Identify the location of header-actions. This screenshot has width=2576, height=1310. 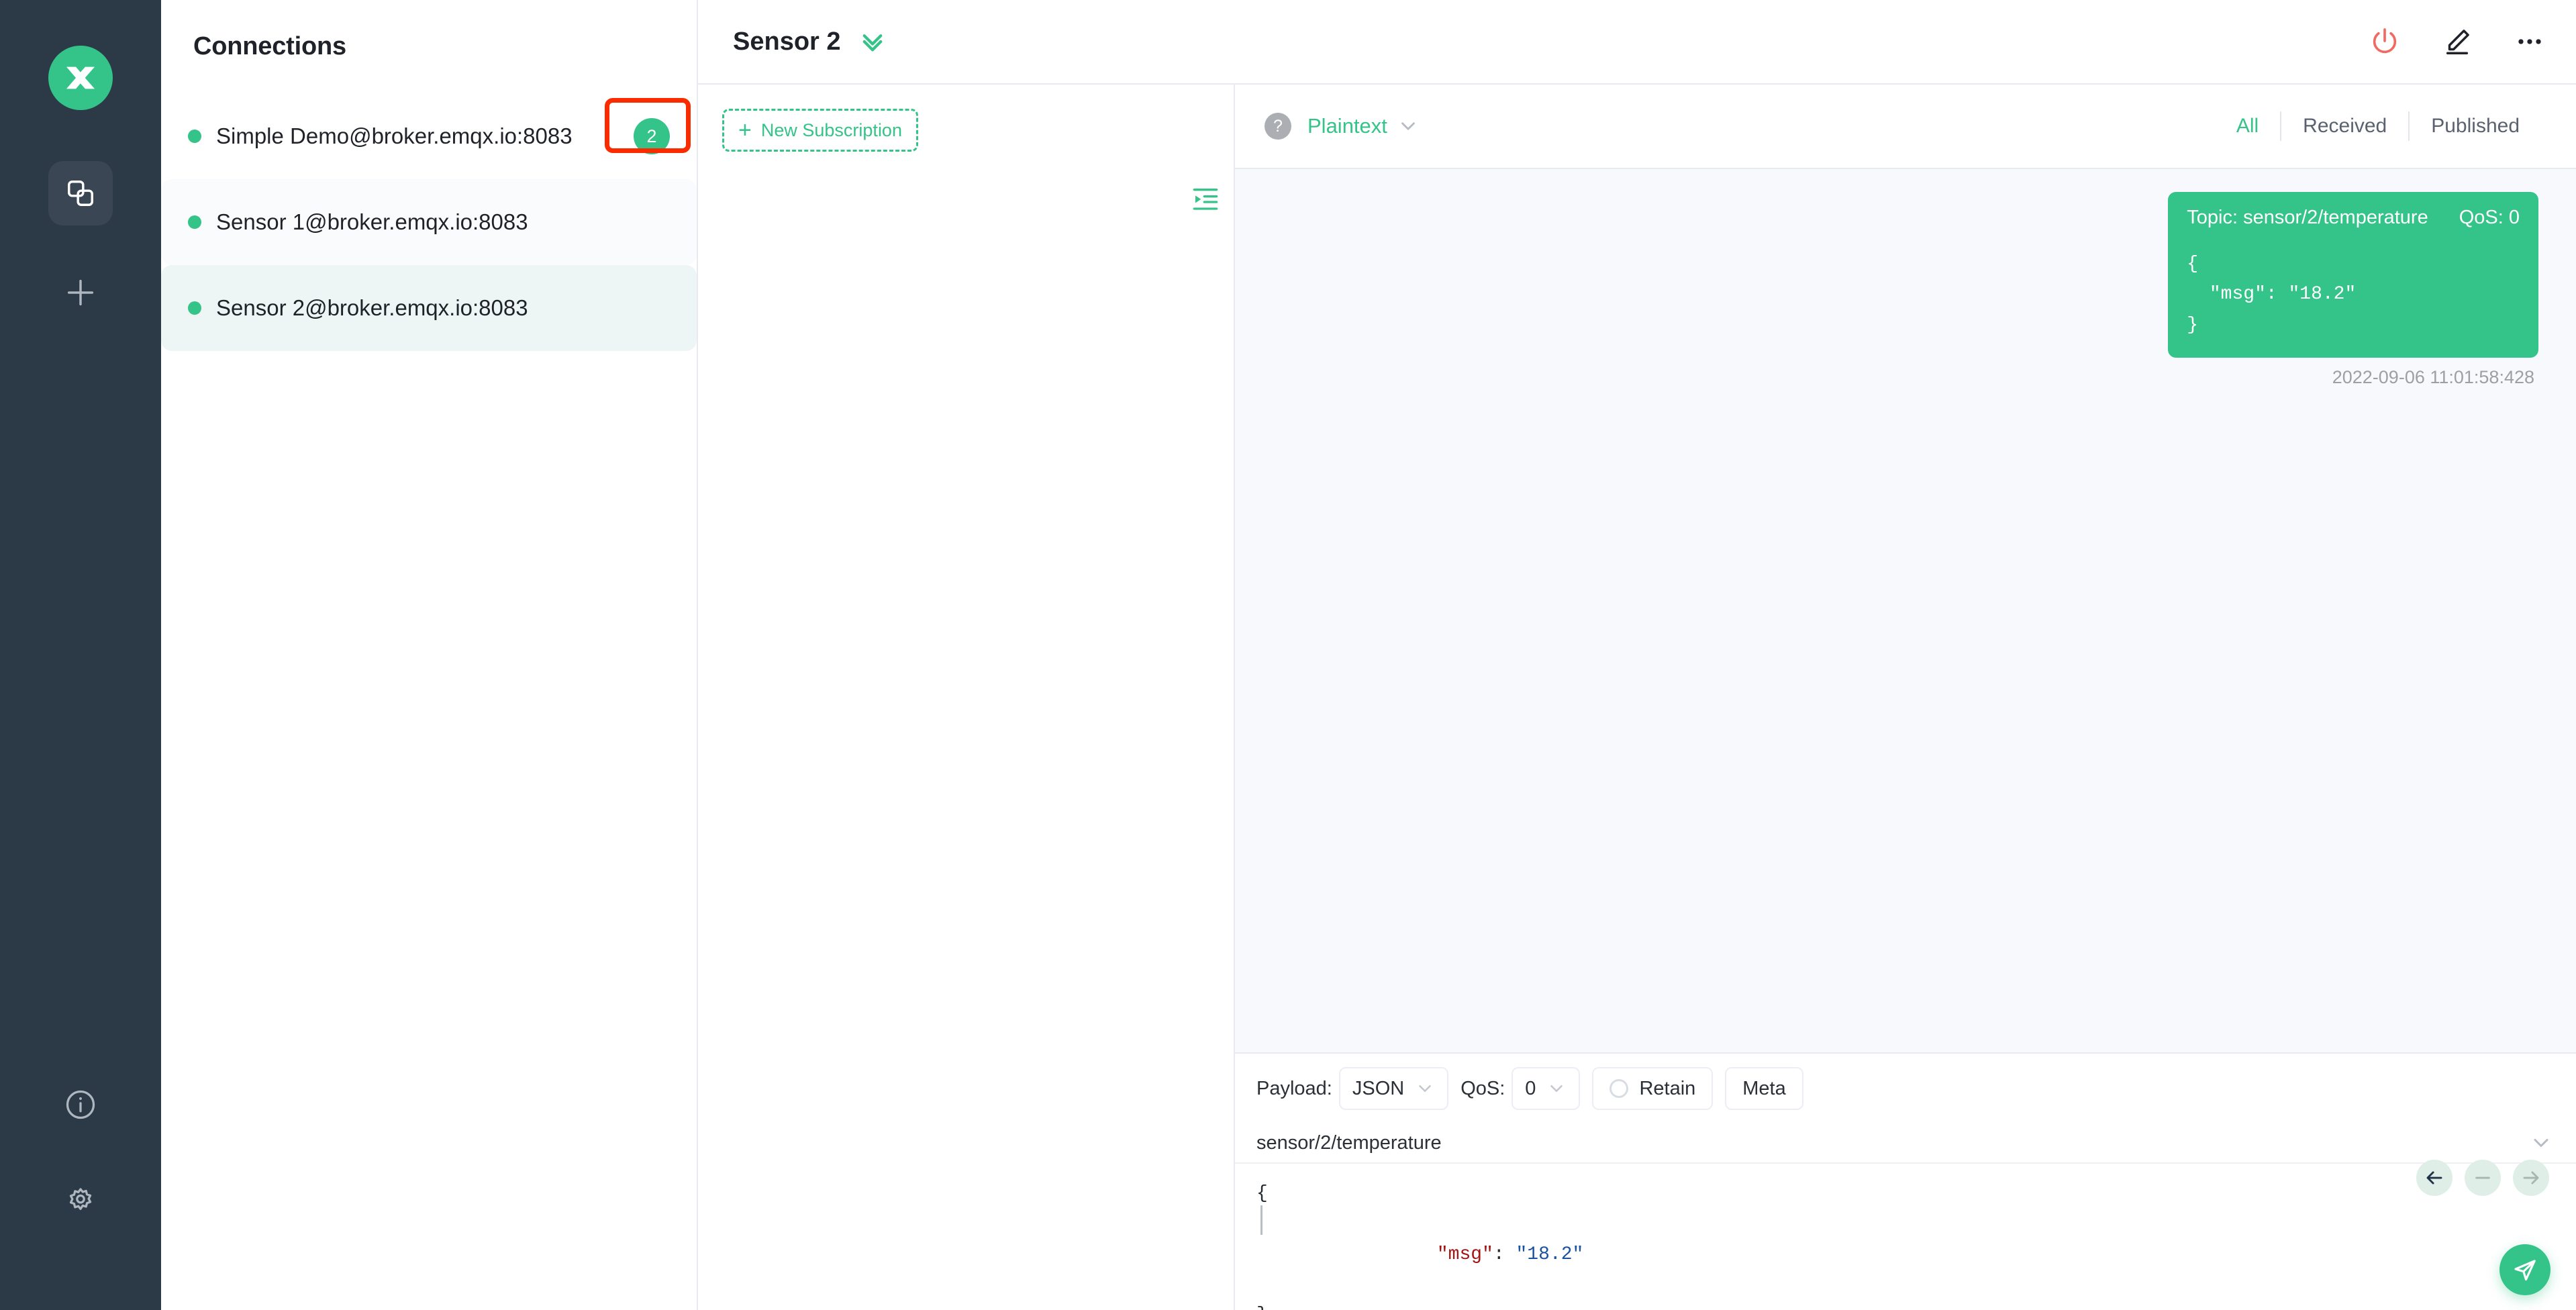
(2457, 41).